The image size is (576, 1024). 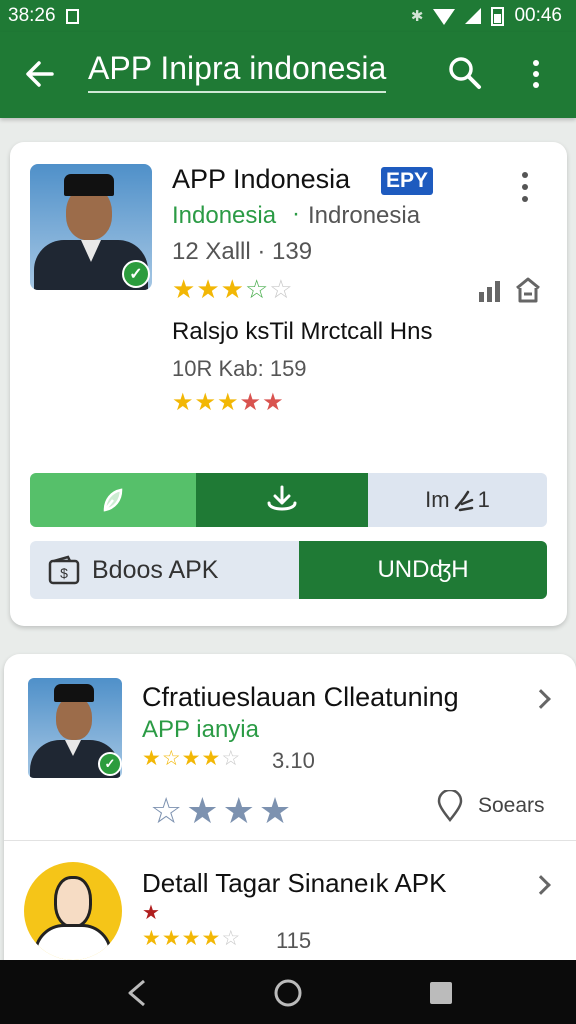 I want to click on card-more-icon, so click(x=525, y=187).